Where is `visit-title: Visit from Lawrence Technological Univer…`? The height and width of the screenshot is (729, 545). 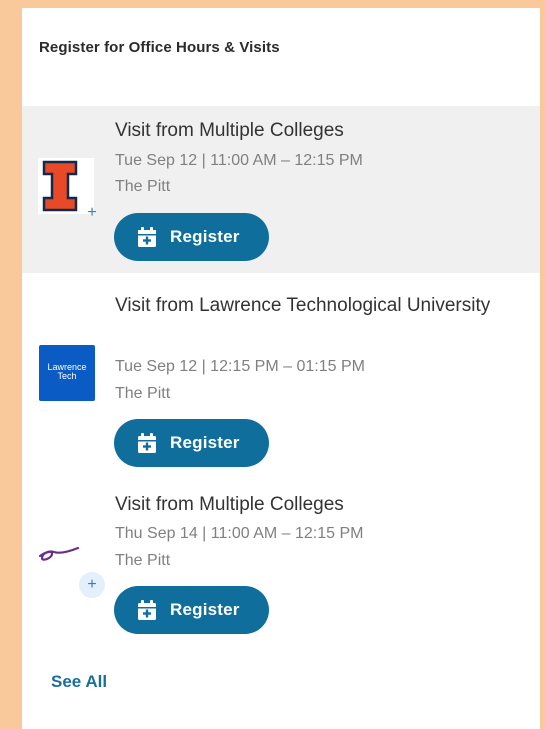
visit-title: Visit from Lawrence Technological Univer… is located at coordinates (303, 305).